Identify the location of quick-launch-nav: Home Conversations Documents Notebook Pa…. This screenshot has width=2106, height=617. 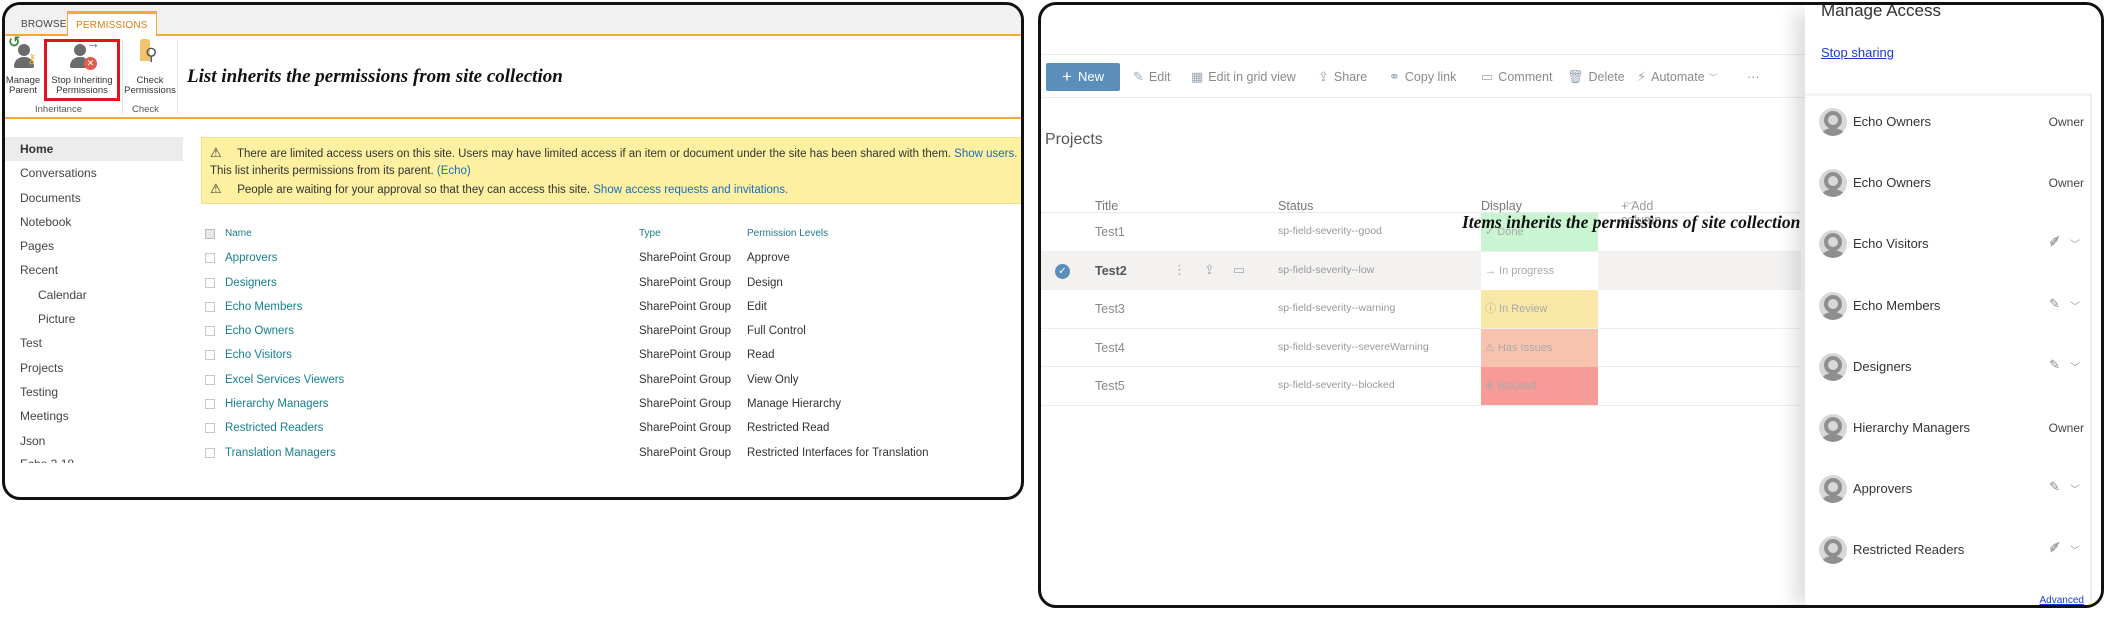
(94, 300).